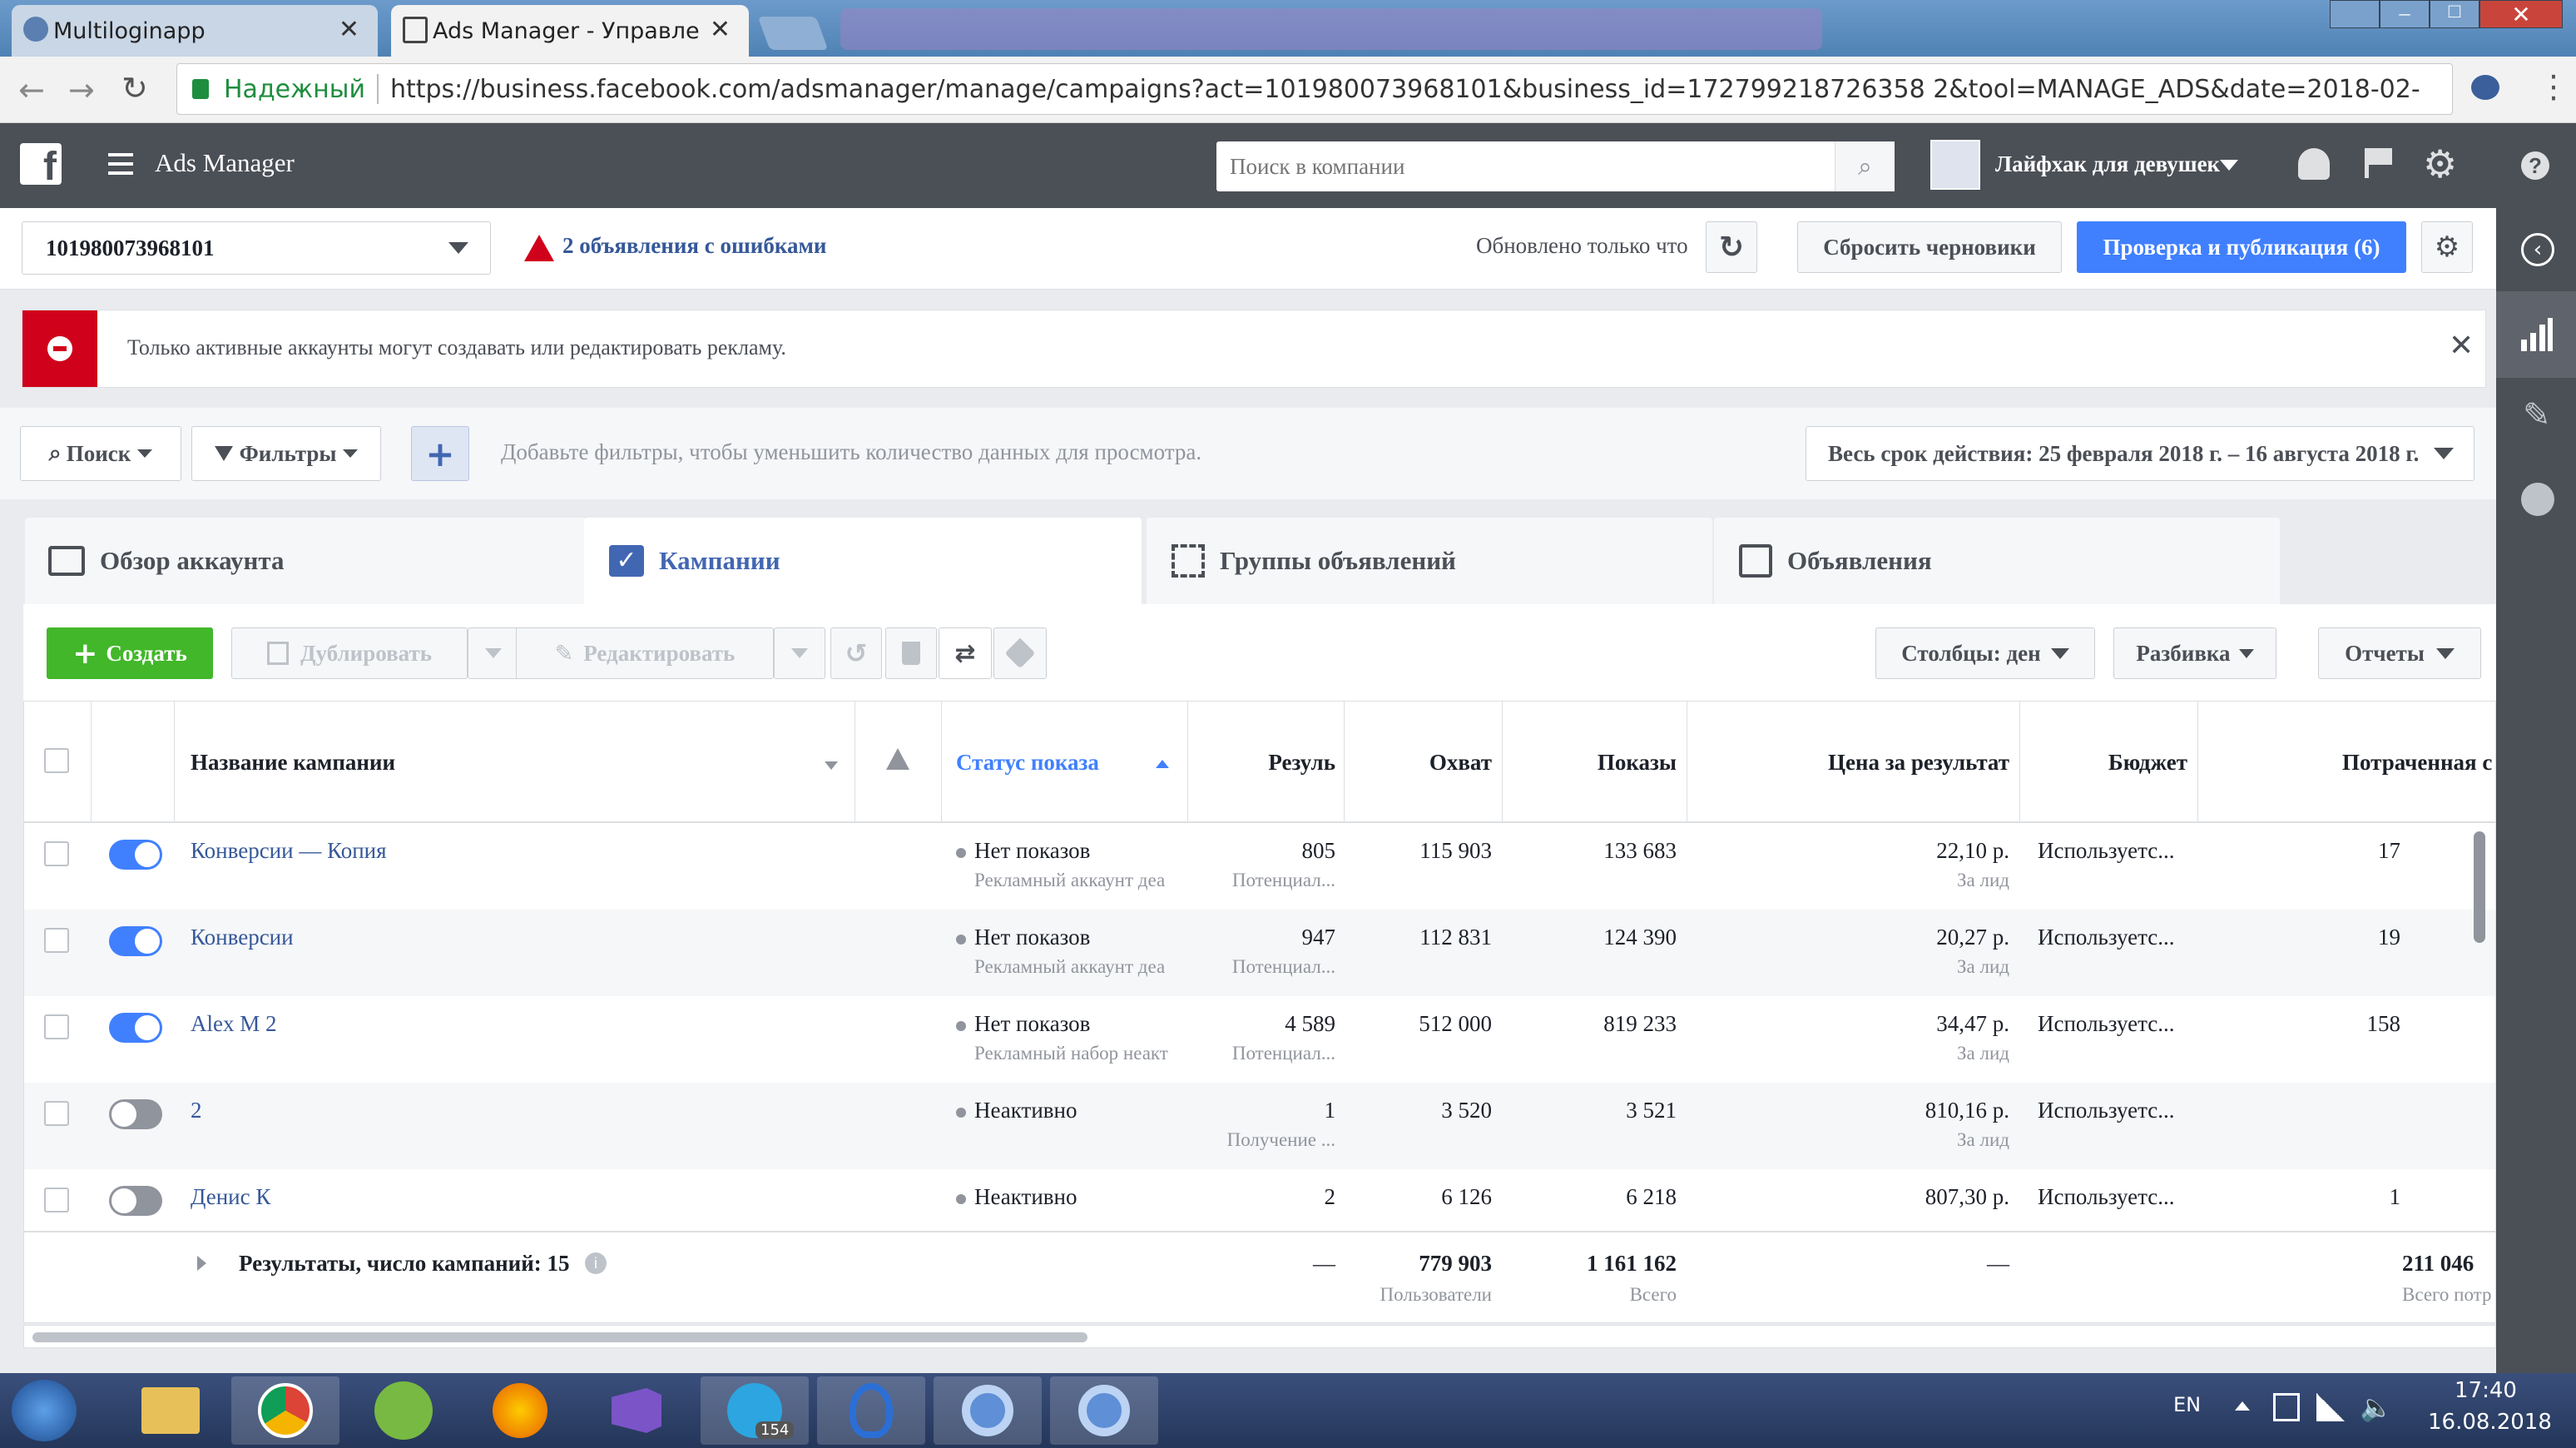 The height and width of the screenshot is (1448, 2576). Describe the element at coordinates (2400, 653) in the screenshot. I see `reports-button: Отчеты` at that location.